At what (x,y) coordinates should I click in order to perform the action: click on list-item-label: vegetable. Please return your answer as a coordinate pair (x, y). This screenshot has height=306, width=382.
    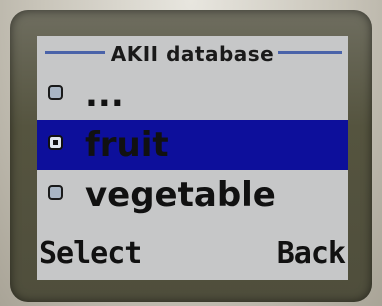
    Looking at the image, I should click on (180, 195).